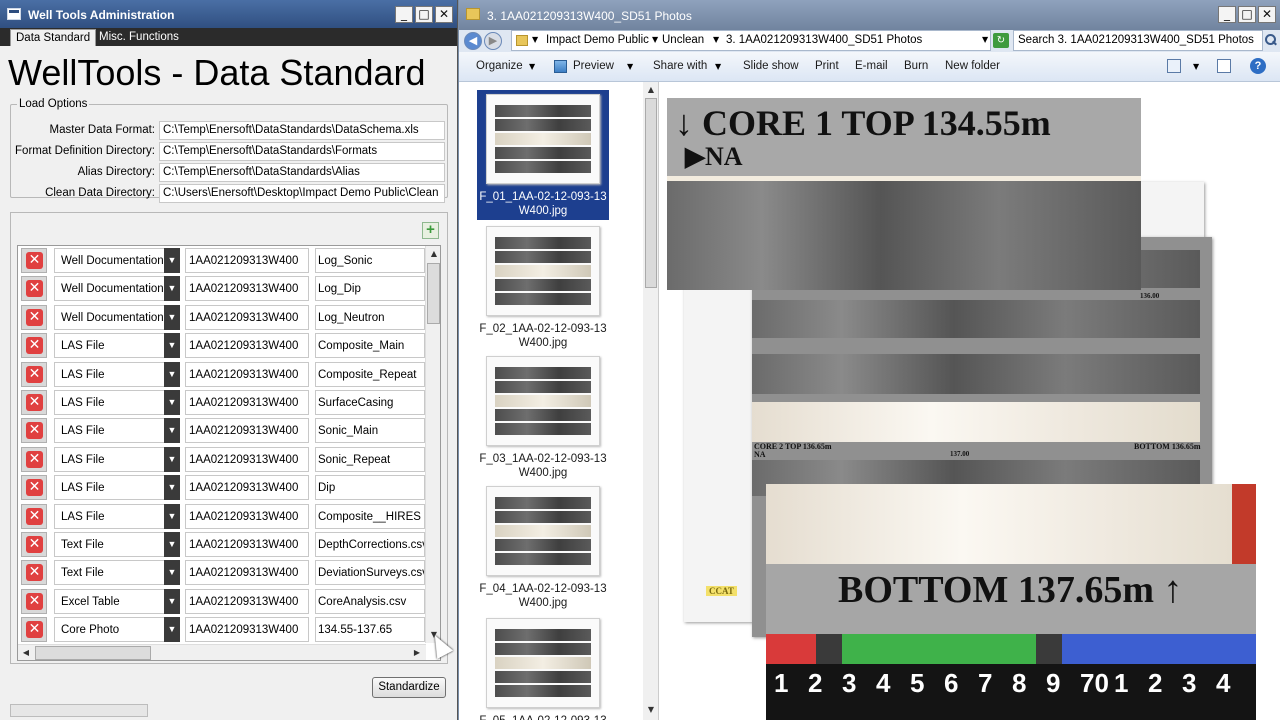 This screenshot has height=720, width=1280. What do you see at coordinates (139, 37) in the screenshot?
I see `tab-misc-functions: Misc. Functions` at bounding box center [139, 37].